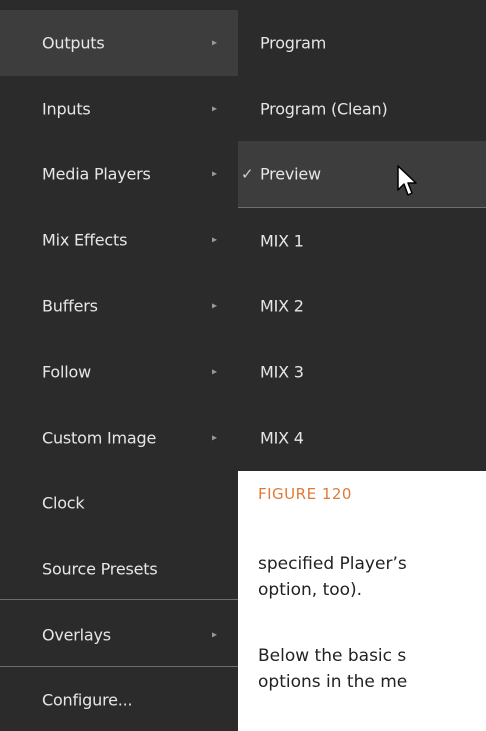 Image resolution: width=486 pixels, height=731 pixels. What do you see at coordinates (247, 174) in the screenshot?
I see `checkmark-icon: ✓` at bounding box center [247, 174].